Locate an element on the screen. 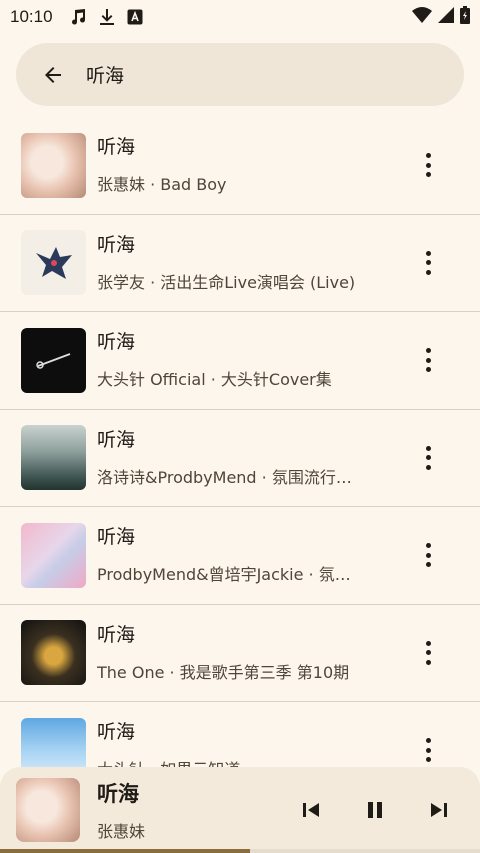 Image resolution: width=480 pixels, height=853 pixels. status-bar: 10:10 is located at coordinates (240, 17).